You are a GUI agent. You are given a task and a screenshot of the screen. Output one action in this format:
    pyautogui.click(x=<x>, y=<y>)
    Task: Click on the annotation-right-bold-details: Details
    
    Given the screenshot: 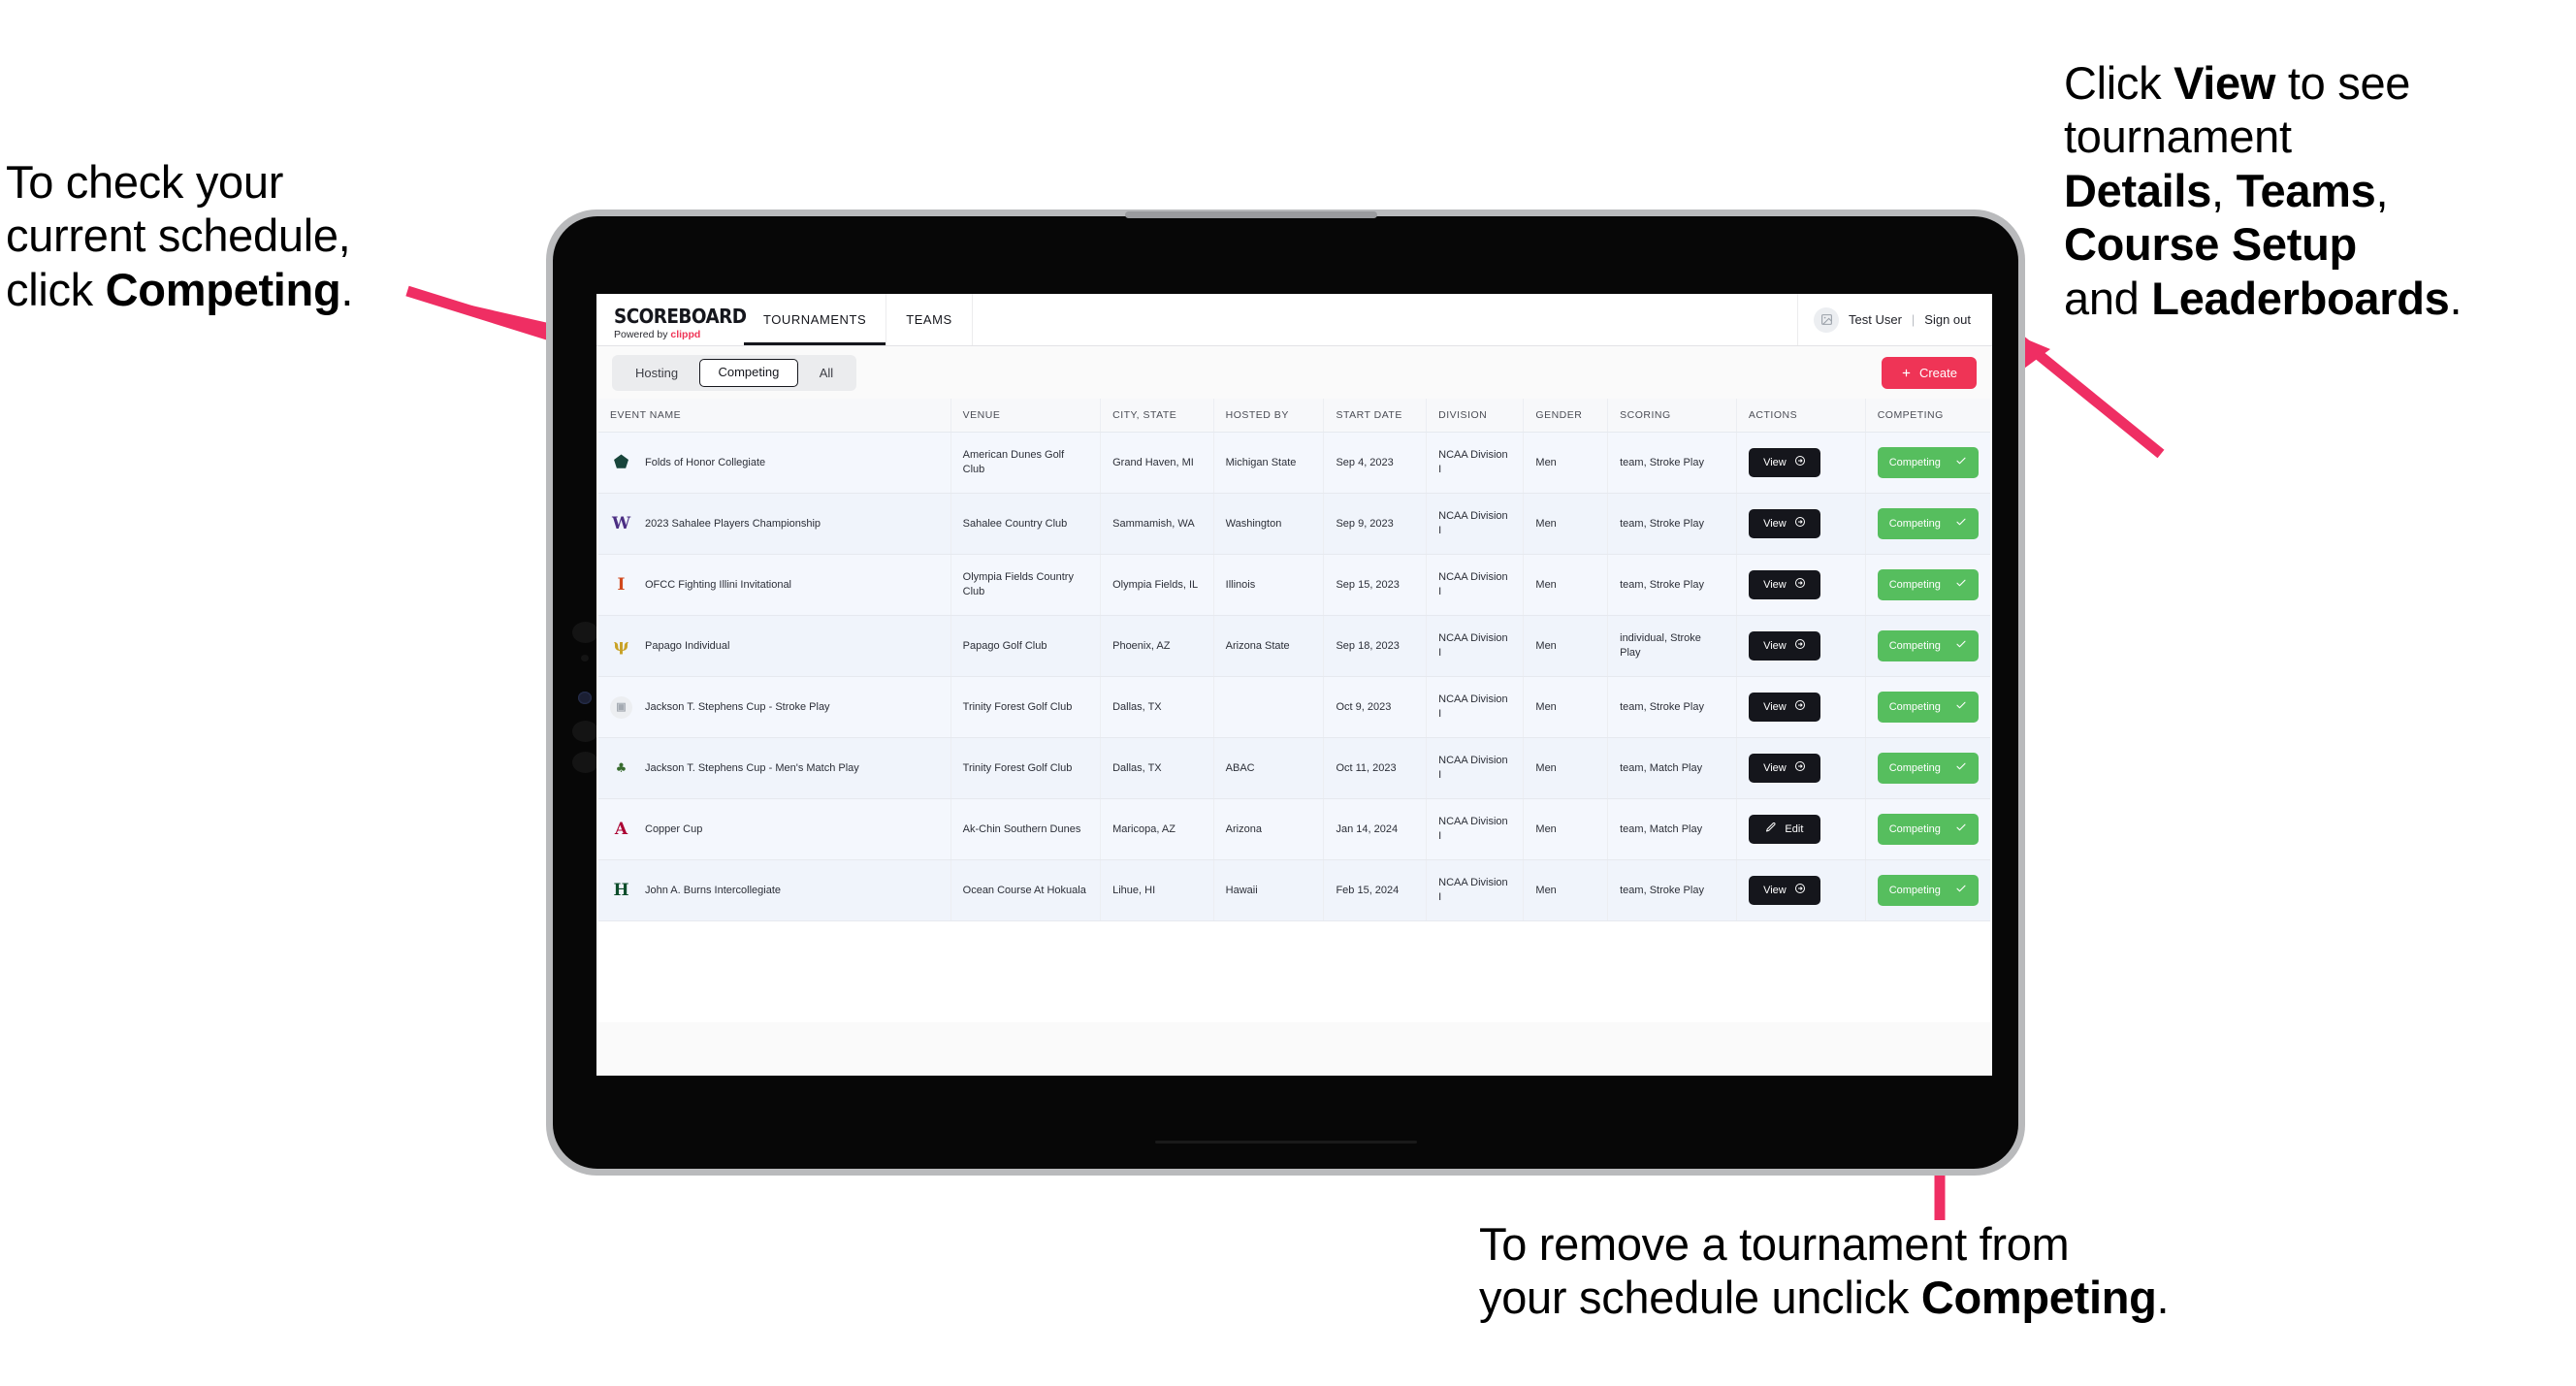 What is the action you would take?
    pyautogui.click(x=2138, y=190)
    